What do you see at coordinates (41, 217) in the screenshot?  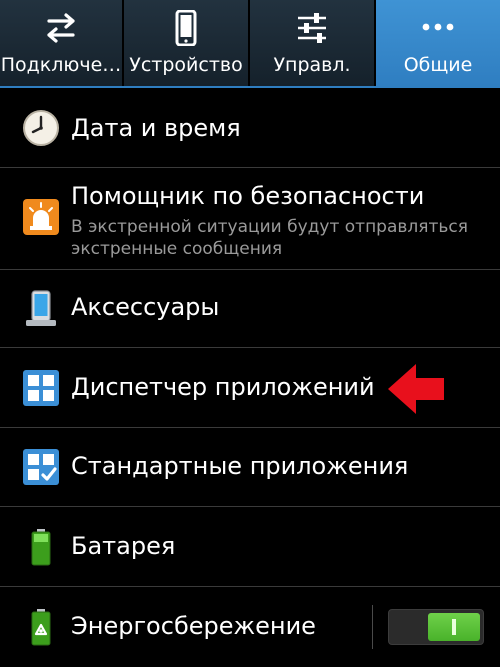 I see `emergency-siren-icon` at bounding box center [41, 217].